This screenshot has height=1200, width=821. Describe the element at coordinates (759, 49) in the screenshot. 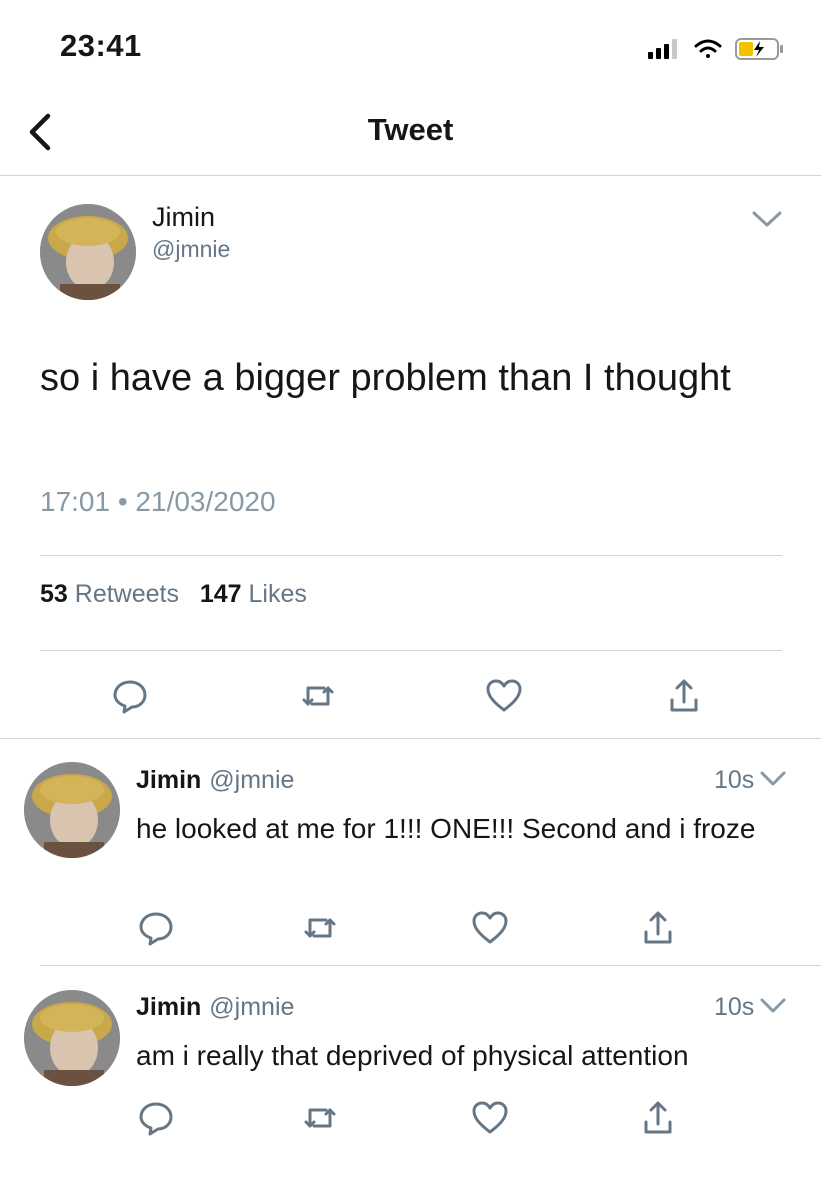

I see `battery-icon` at that location.